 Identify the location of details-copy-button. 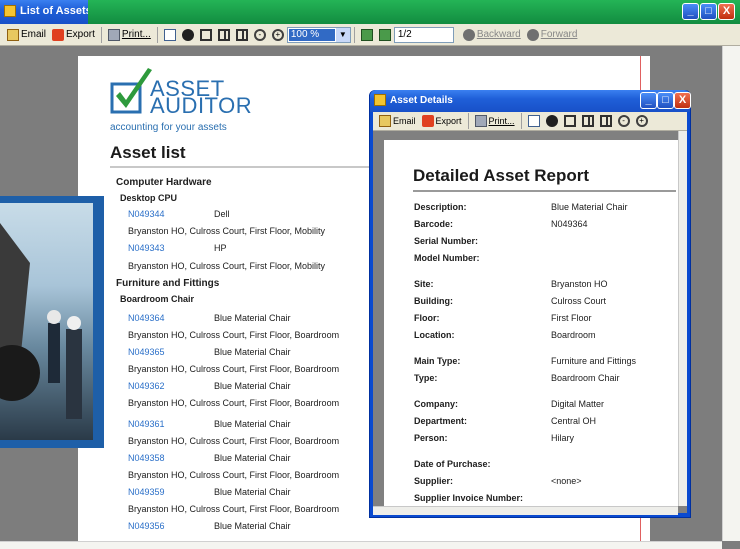
(534, 121).